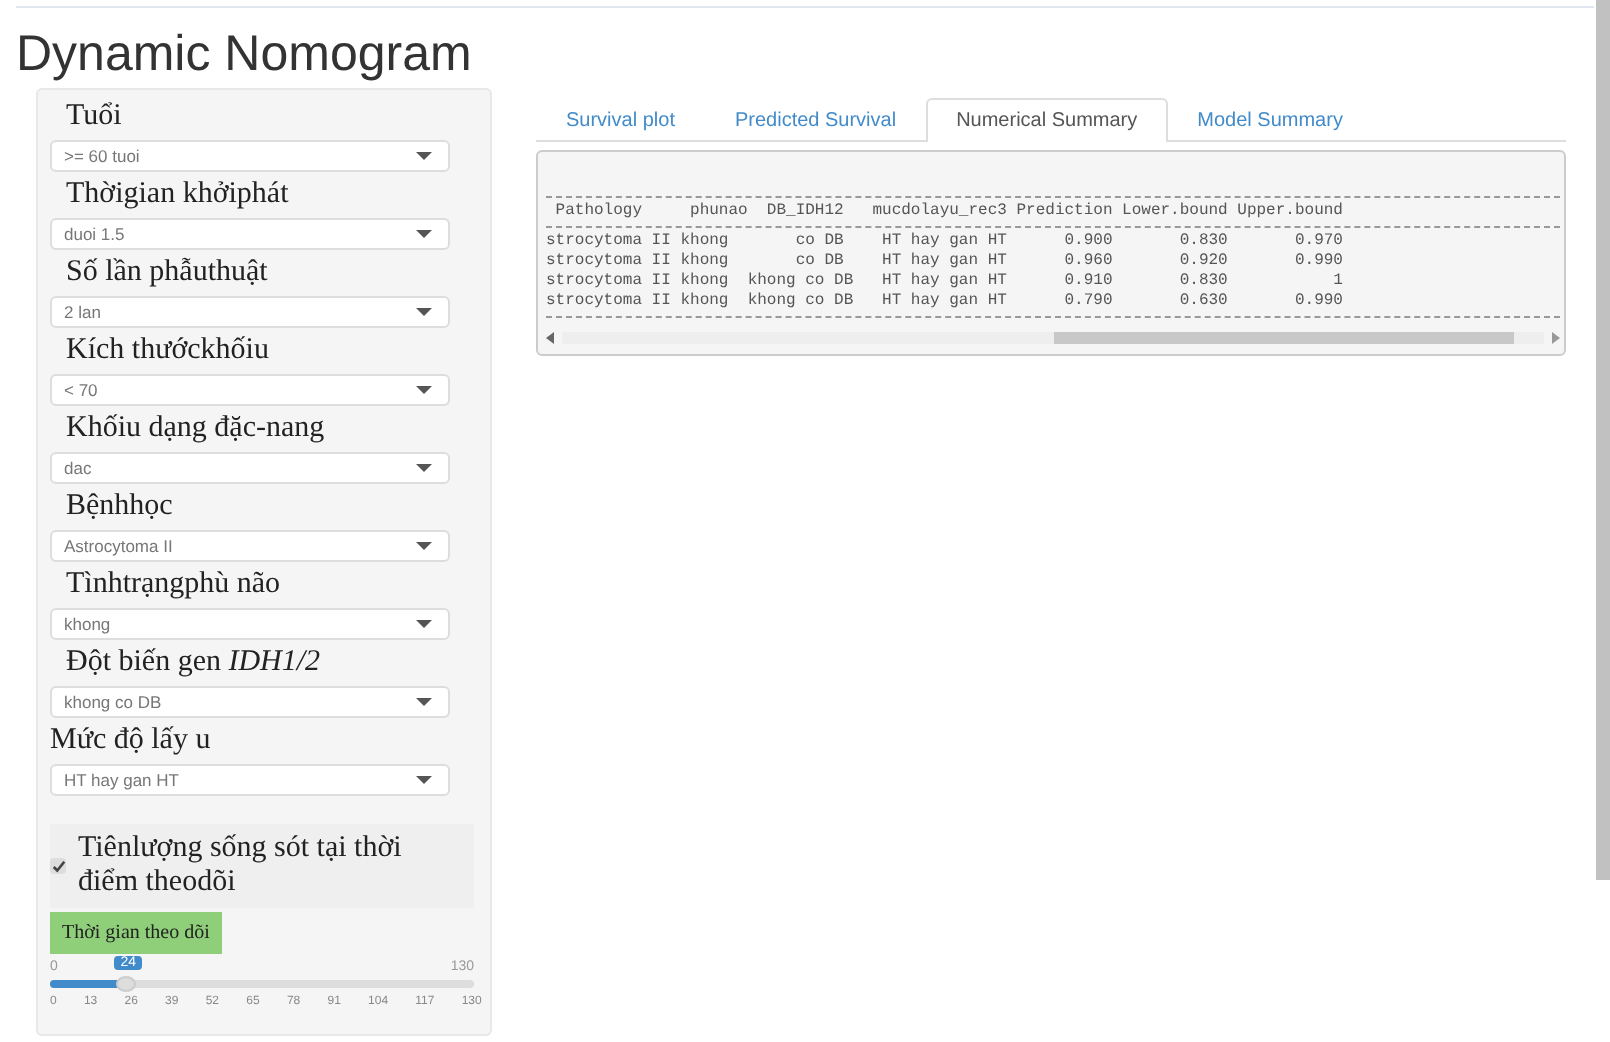 The image size is (1610, 1042). I want to click on table-row-text: strocytoma II khong co DB HT hay gan HT 0.960 0.920 0.990, so click(945, 262).